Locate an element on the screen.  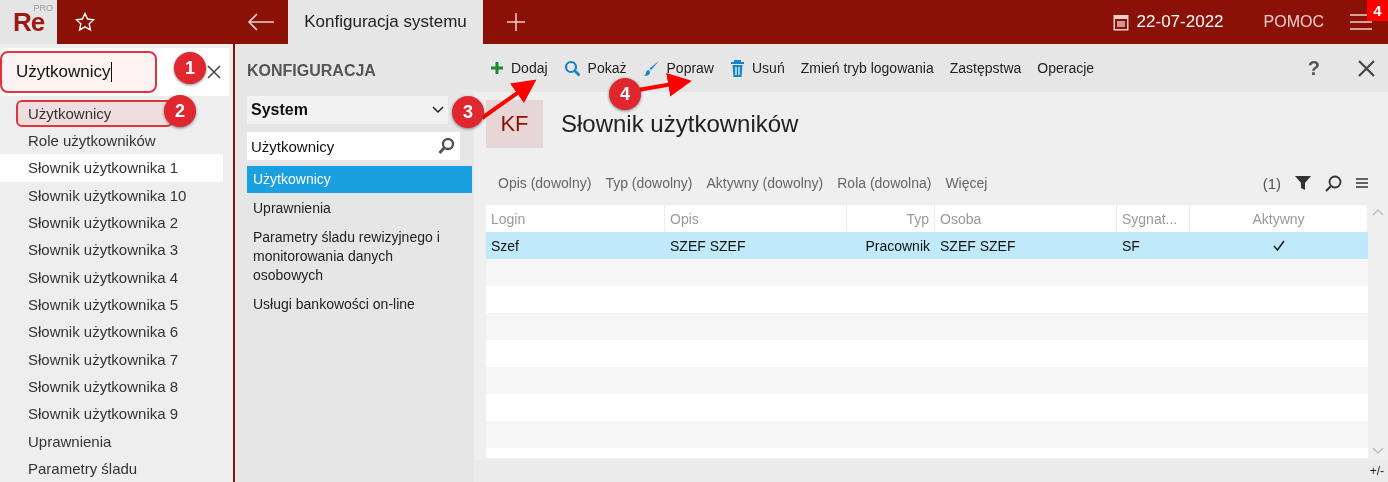
filter-icon is located at coordinates (1303, 183).